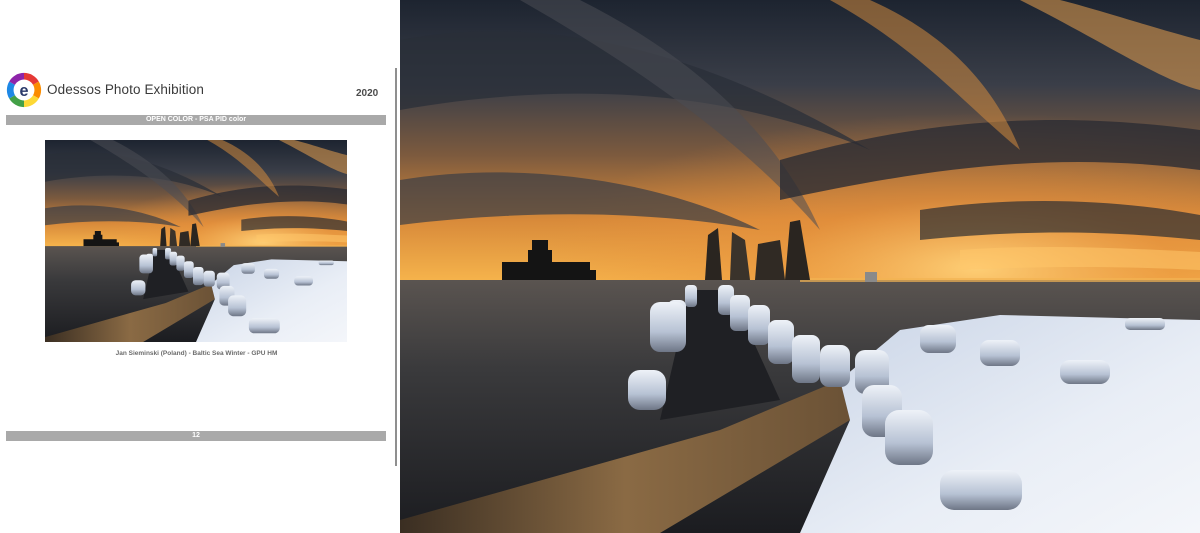  What do you see at coordinates (196, 120) in the screenshot?
I see `section-bar: OPEN COLOR - PSA PID color` at bounding box center [196, 120].